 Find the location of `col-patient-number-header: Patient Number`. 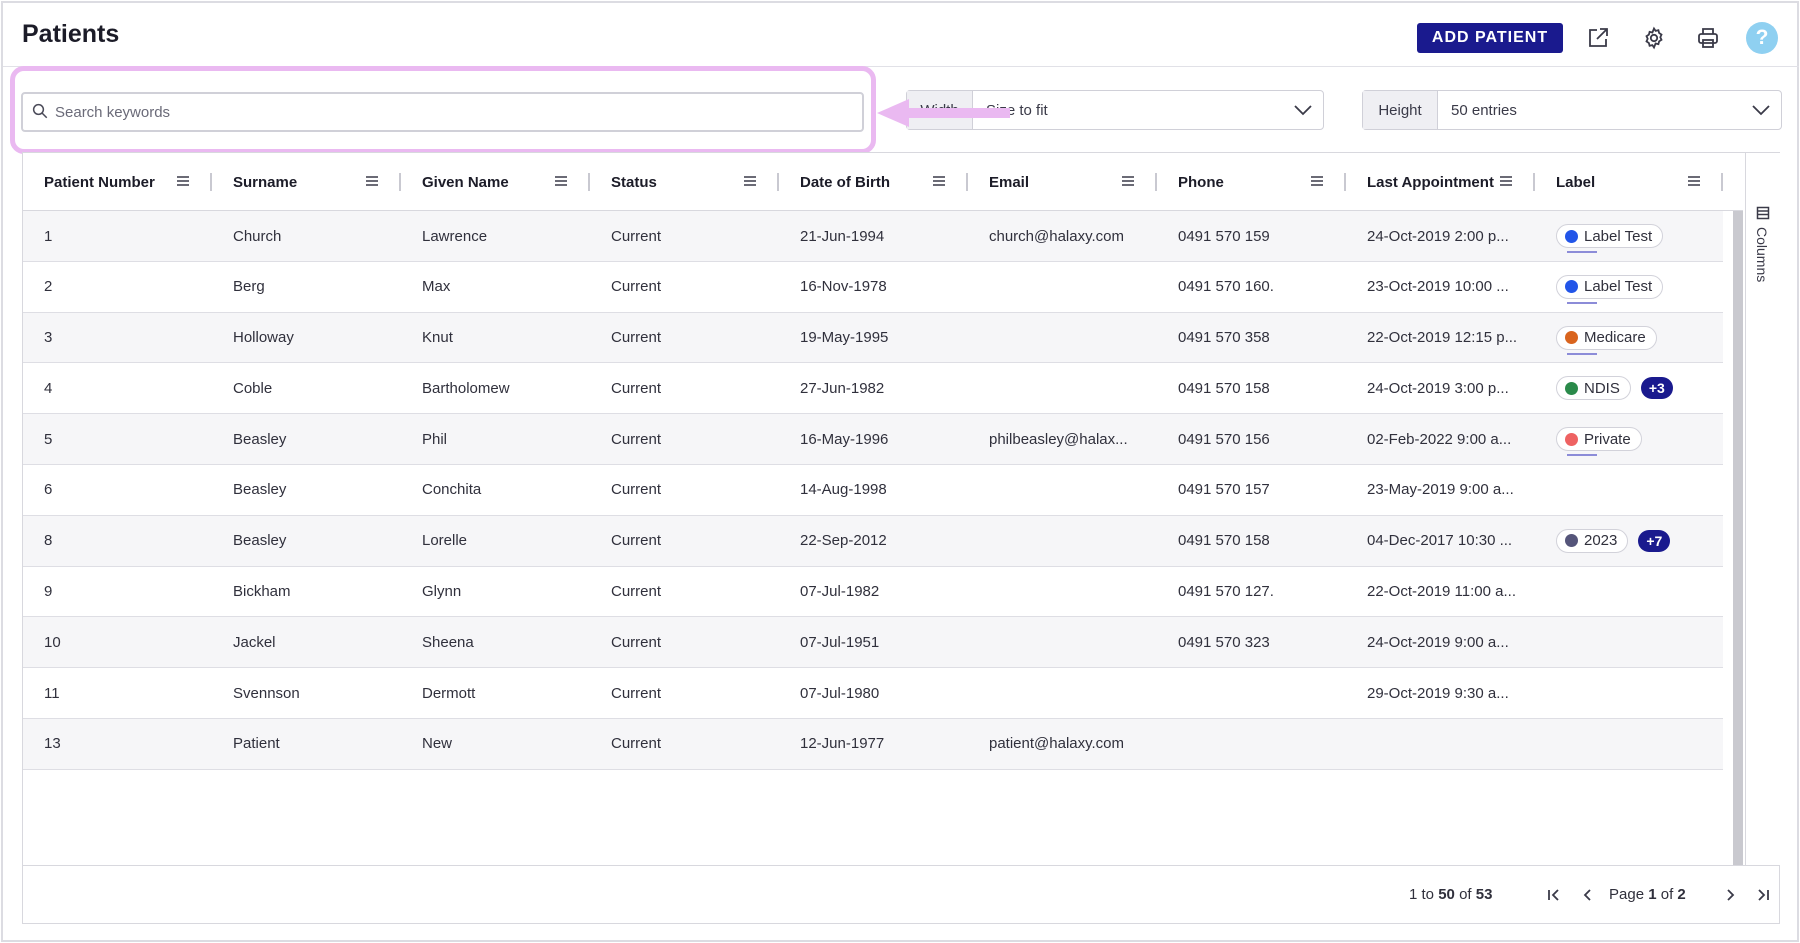

col-patient-number-header: Patient Number is located at coordinates (117, 182).